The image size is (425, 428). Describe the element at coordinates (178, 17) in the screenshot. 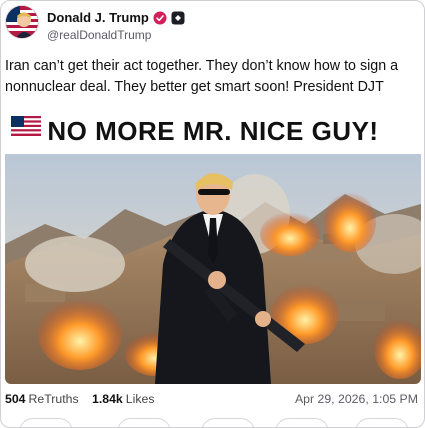

I see `truth-badge-icon` at that location.